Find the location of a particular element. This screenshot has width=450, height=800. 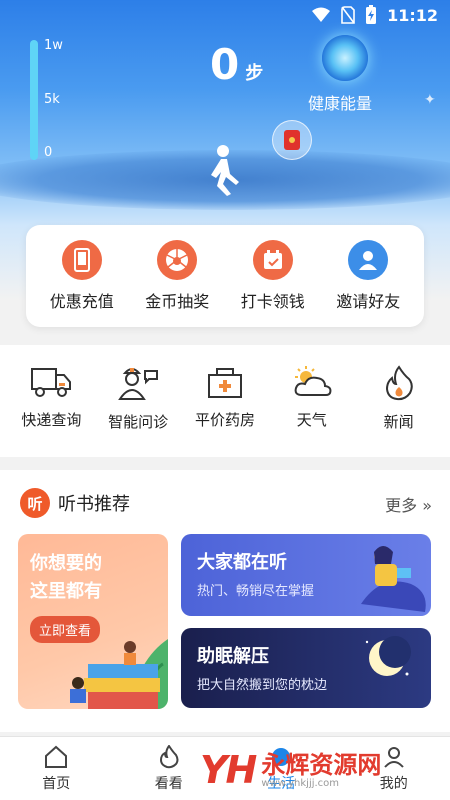

quick-action-checkin: 打卡领钱 is located at coordinates (273, 276).